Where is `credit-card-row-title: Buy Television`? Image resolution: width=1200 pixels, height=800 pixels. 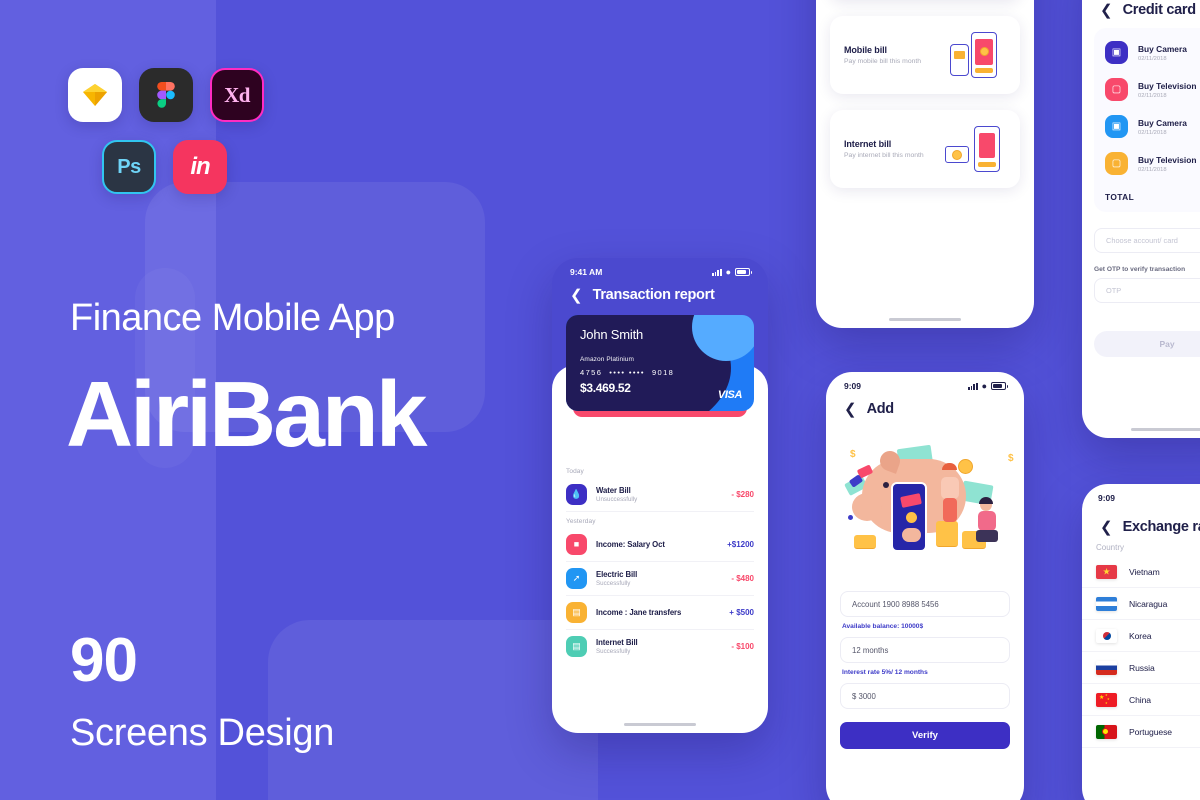 credit-card-row-title: Buy Television is located at coordinates (1167, 85).